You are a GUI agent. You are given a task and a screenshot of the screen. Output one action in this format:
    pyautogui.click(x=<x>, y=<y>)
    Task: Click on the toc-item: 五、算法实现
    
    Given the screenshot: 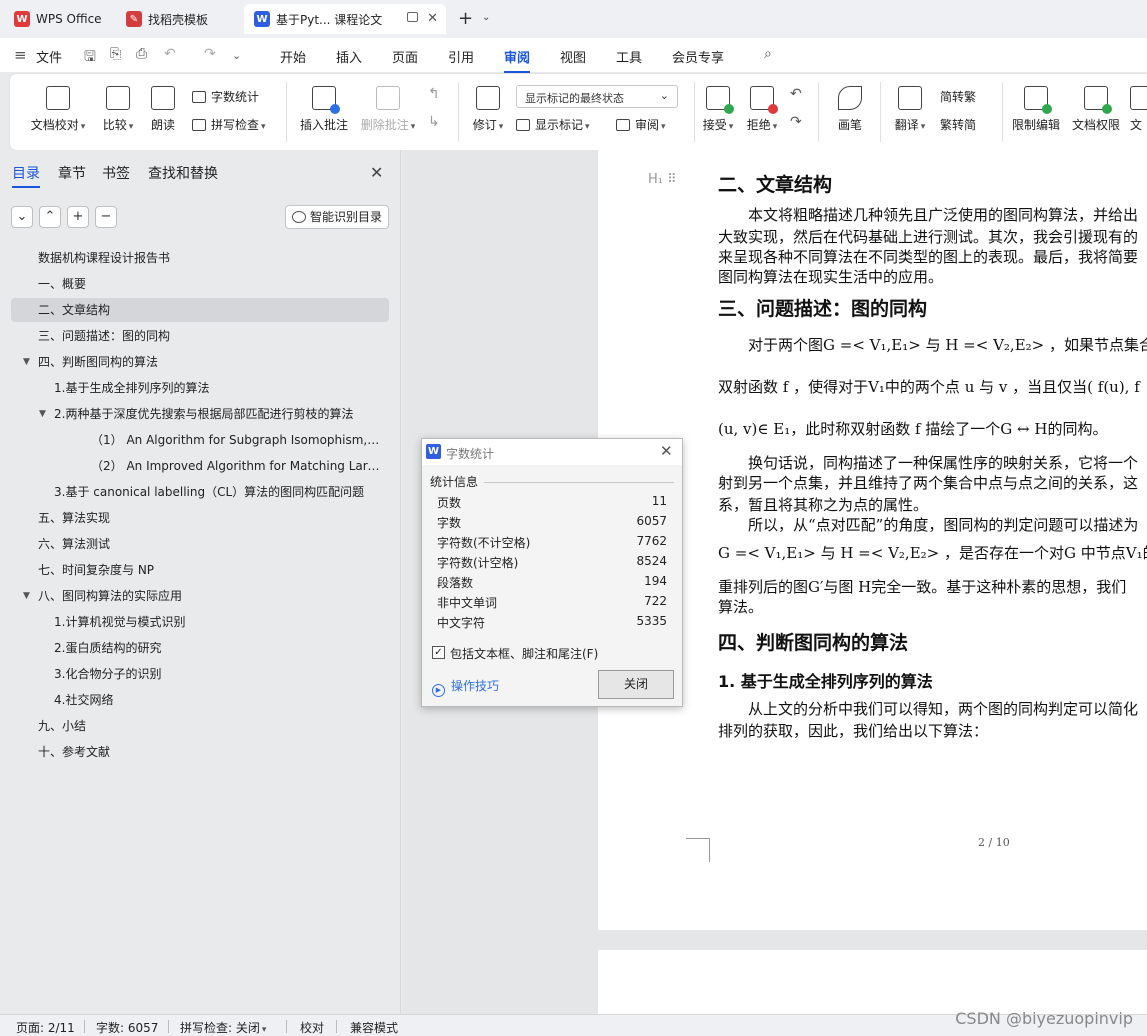 What is the action you would take?
    pyautogui.click(x=200, y=518)
    